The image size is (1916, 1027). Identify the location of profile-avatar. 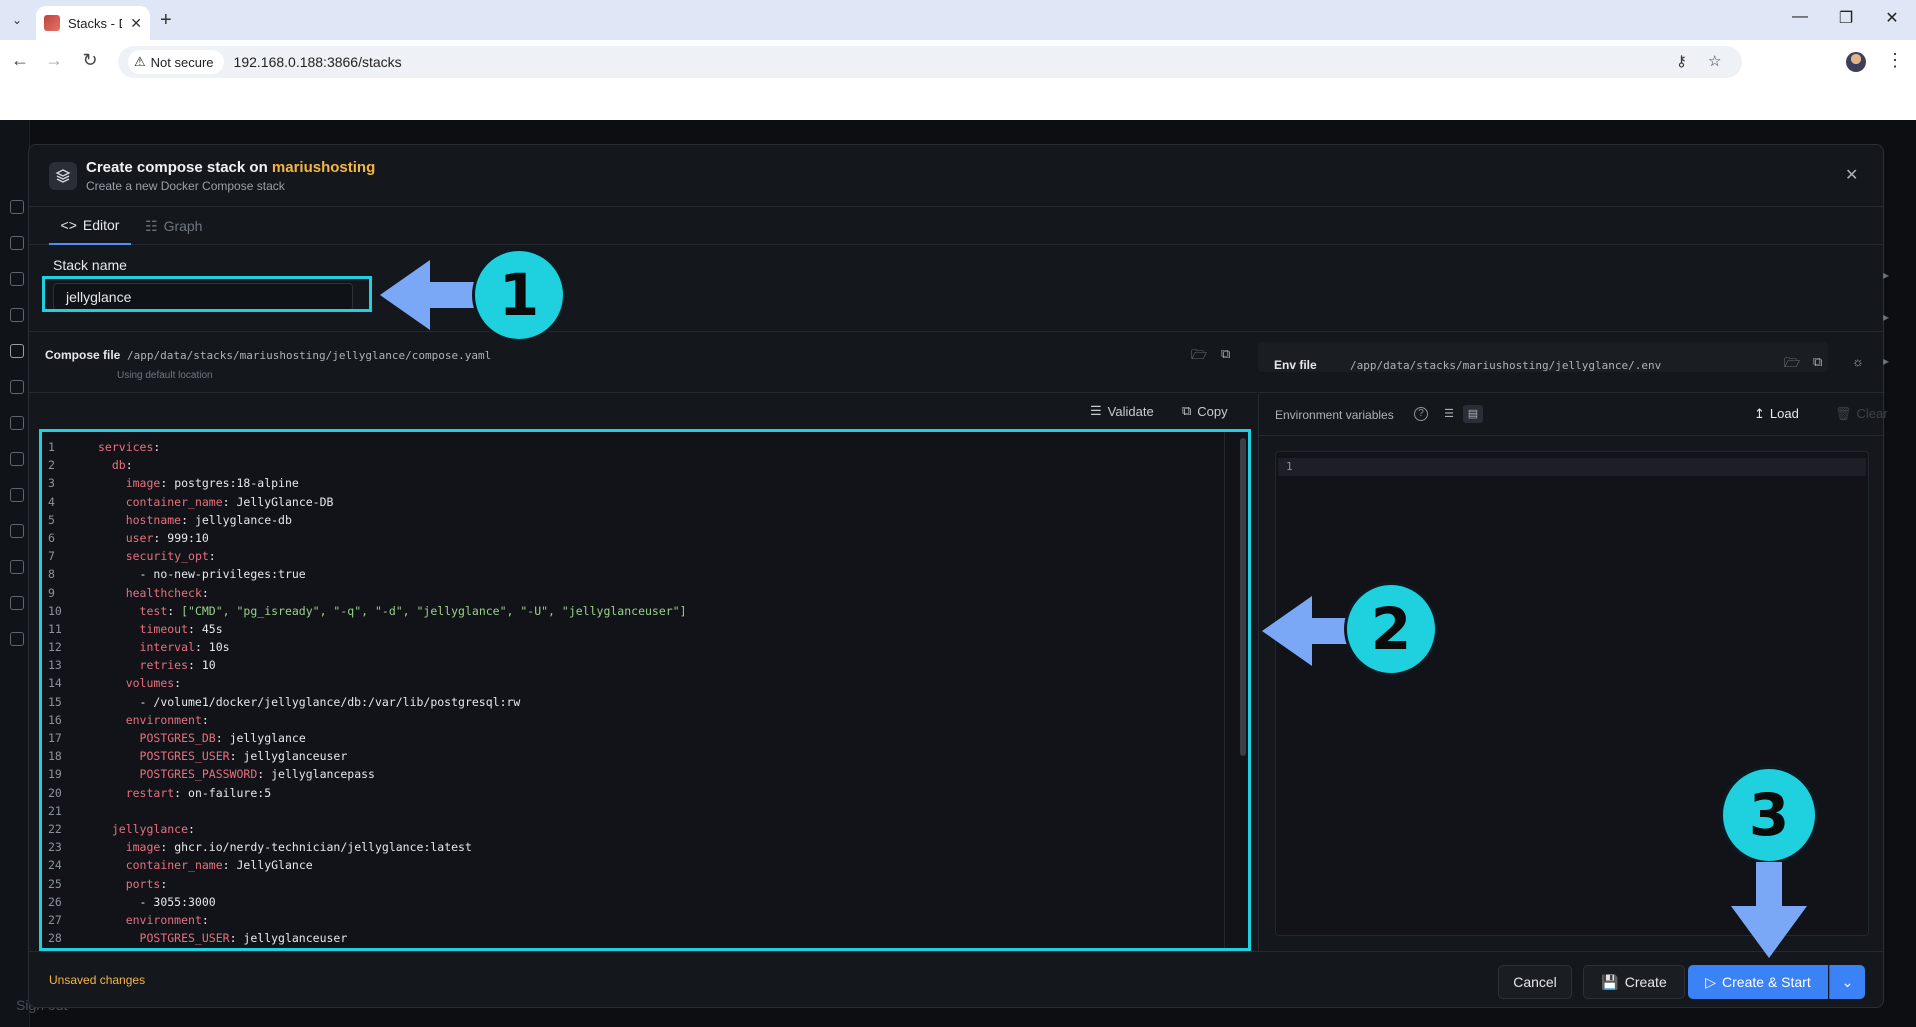
(1856, 62).